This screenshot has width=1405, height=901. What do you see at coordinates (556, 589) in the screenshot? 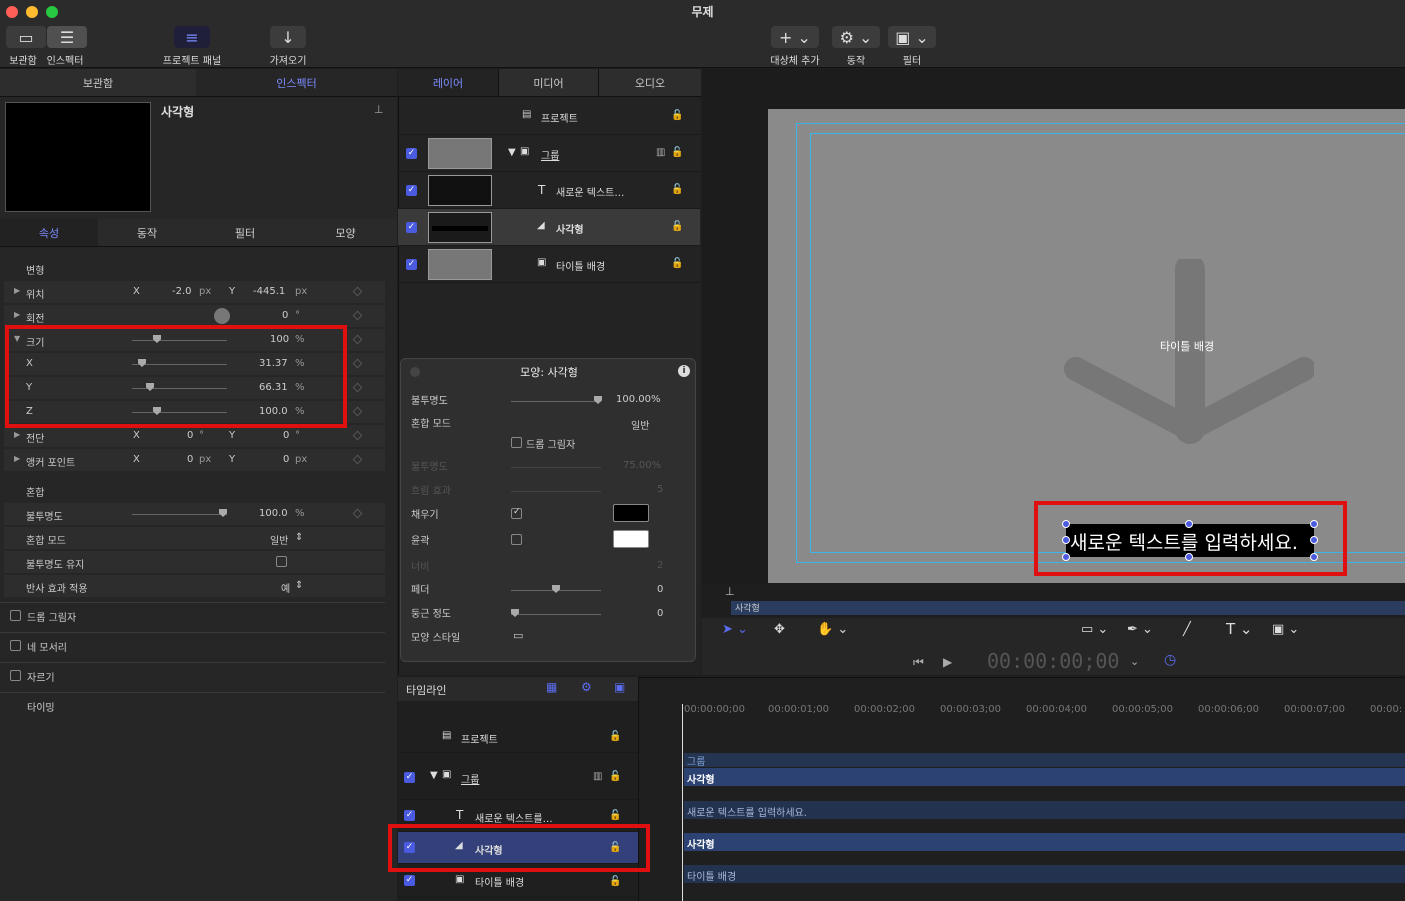
I see `hud-feather-thumb` at bounding box center [556, 589].